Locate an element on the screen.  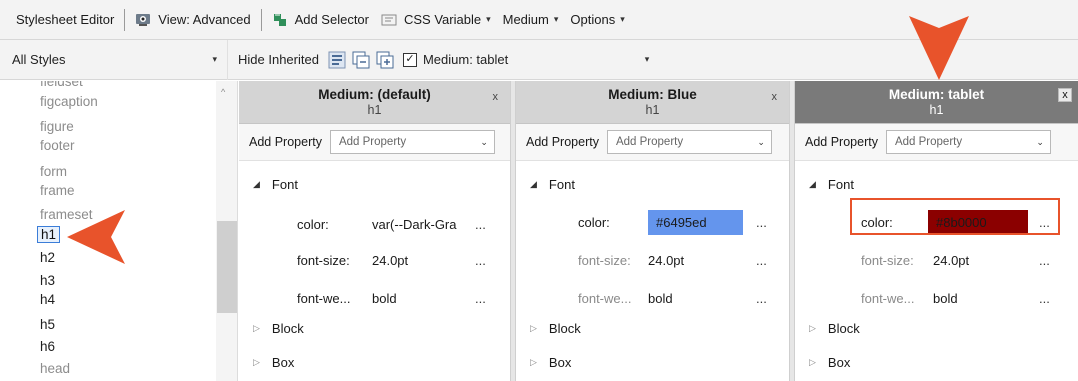
styles-filter-dropdown: All Styles ▾ is located at coordinates (114, 59).